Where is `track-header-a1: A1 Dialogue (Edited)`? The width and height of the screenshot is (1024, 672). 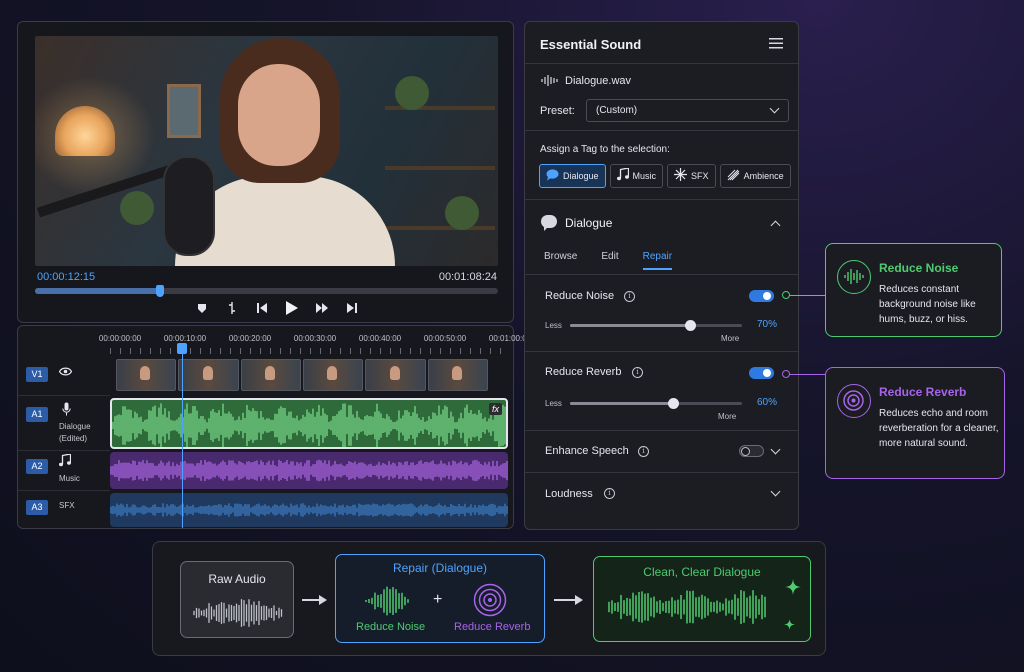 track-header-a1: A1 Dialogue (Edited) is located at coordinates (66, 422).